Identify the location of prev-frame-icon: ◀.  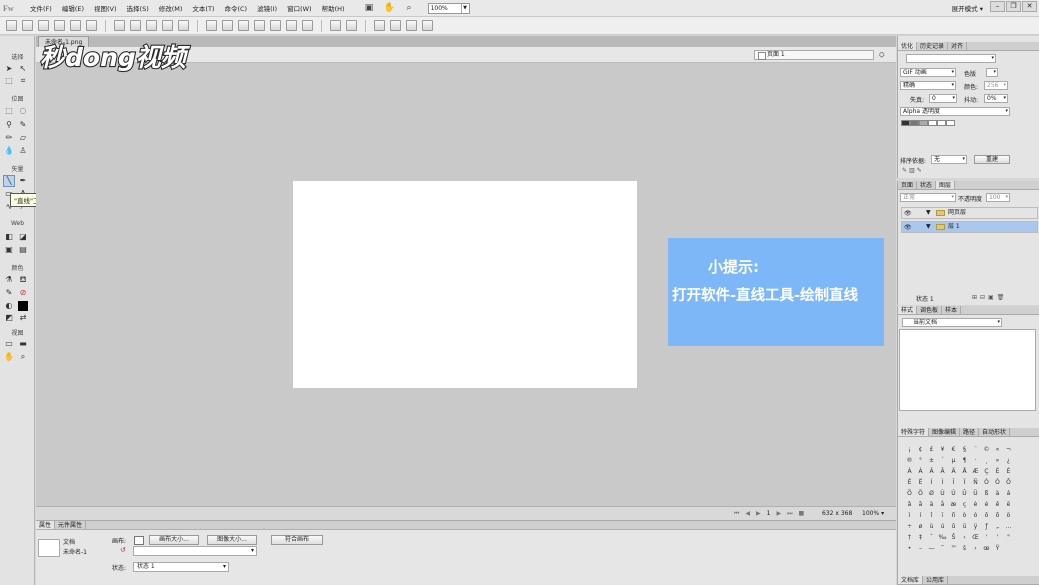
(747, 514).